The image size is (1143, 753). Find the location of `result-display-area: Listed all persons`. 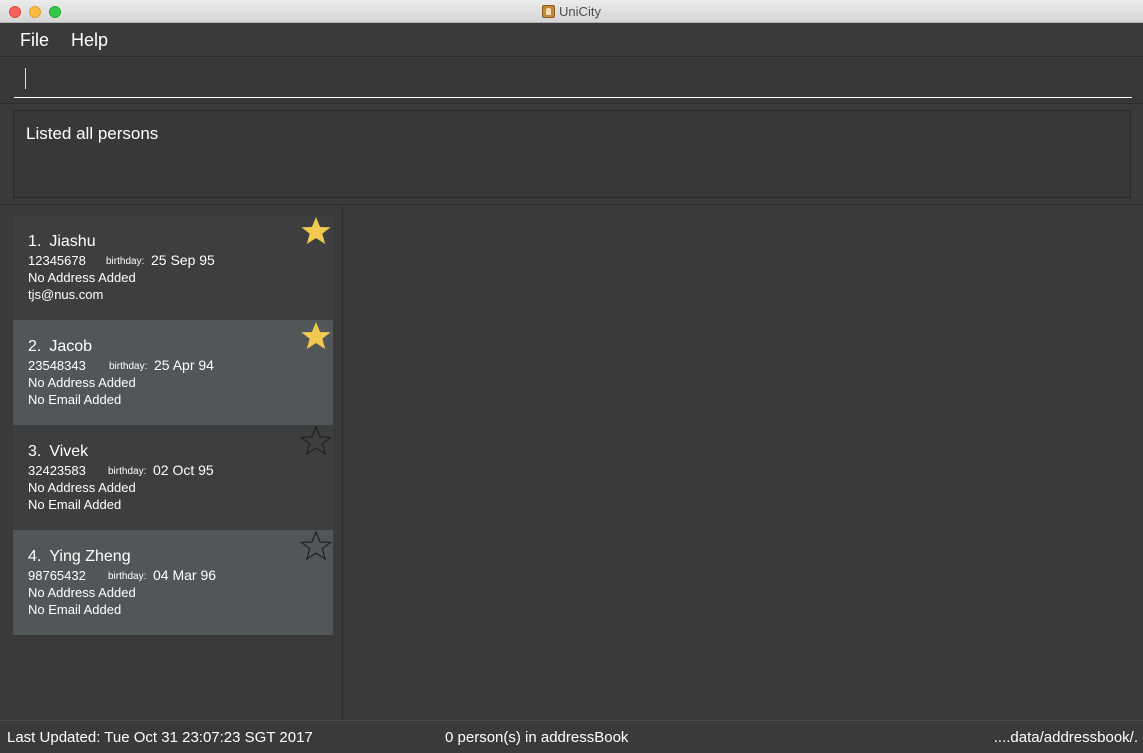

result-display-area: Listed all persons is located at coordinates (571, 155).